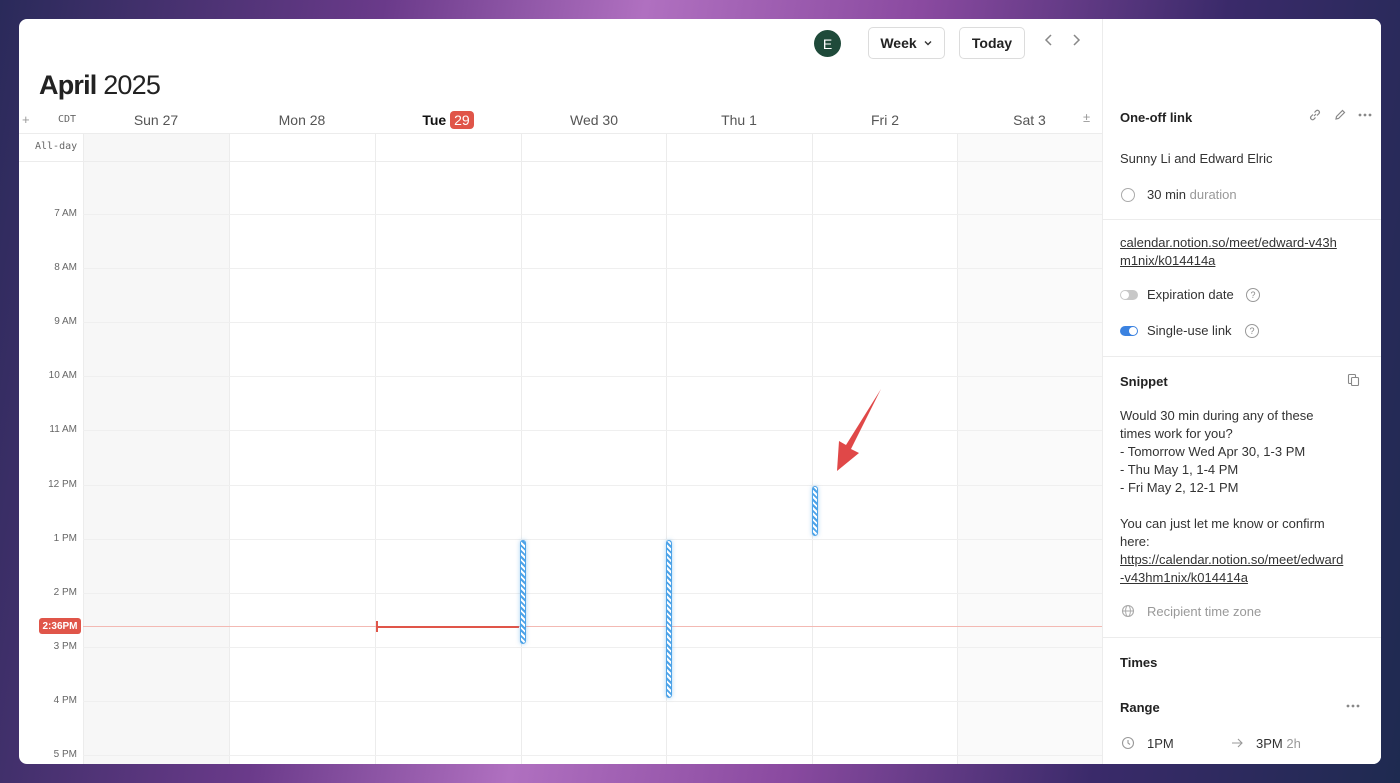  I want to click on hour-label: 10 AM, so click(62, 375).